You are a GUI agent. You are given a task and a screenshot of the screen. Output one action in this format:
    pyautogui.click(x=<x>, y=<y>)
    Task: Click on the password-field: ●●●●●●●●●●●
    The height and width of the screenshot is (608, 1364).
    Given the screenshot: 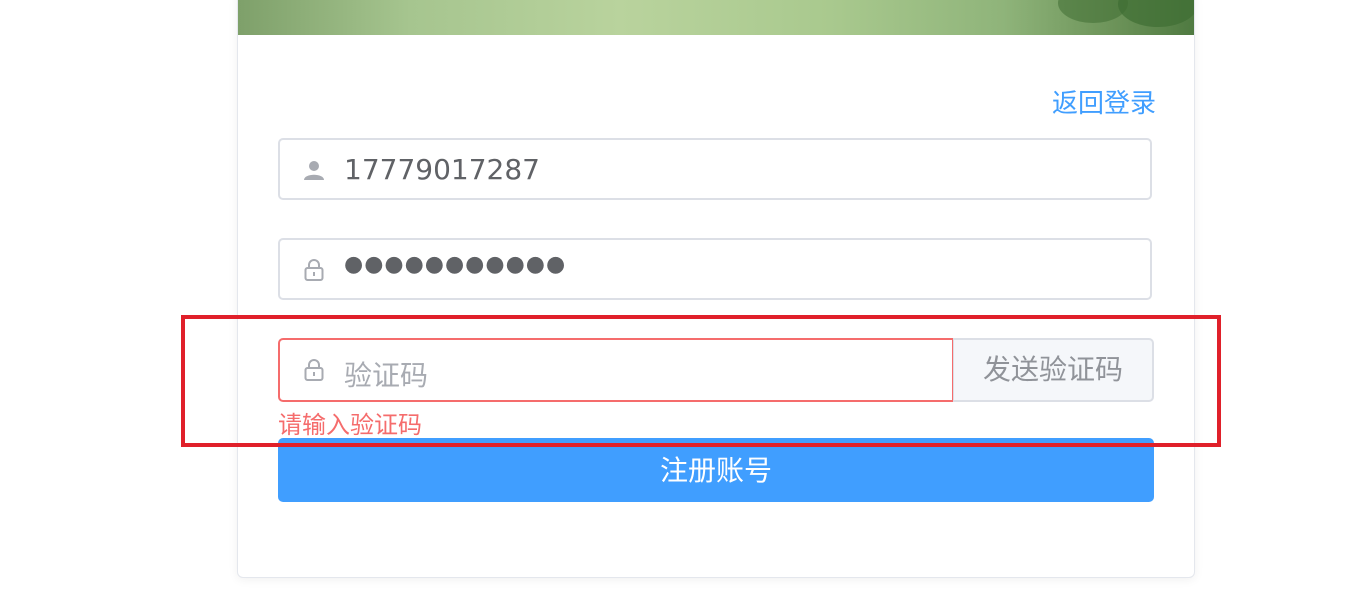 What is the action you would take?
    pyautogui.click(x=715, y=269)
    